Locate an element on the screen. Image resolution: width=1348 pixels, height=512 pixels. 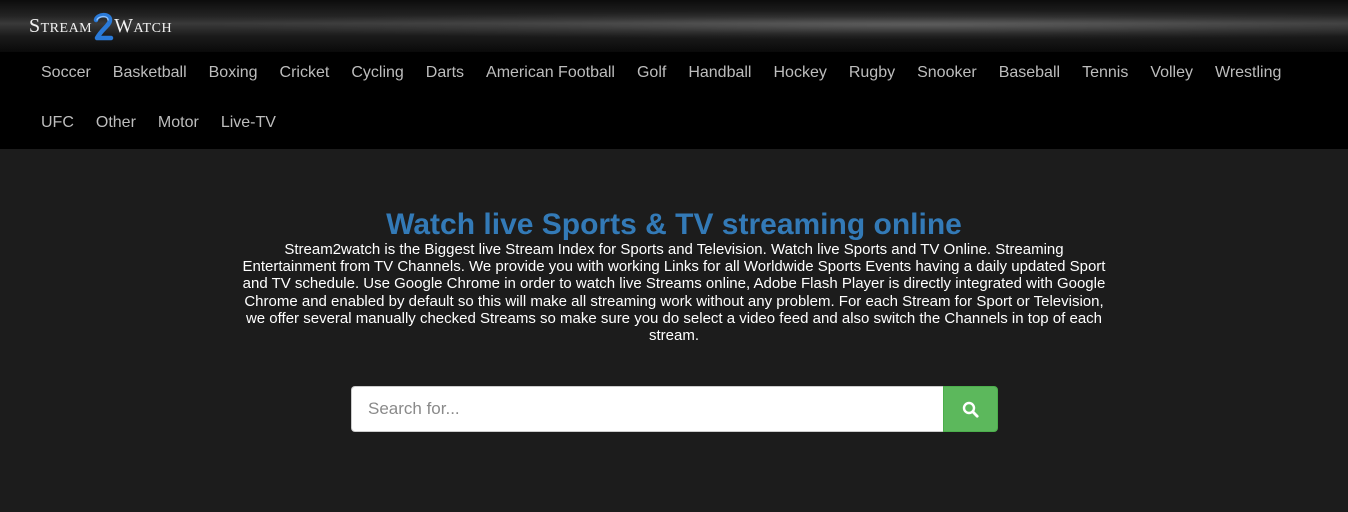
nav-item-volley: Volley is located at coordinates (1171, 73).